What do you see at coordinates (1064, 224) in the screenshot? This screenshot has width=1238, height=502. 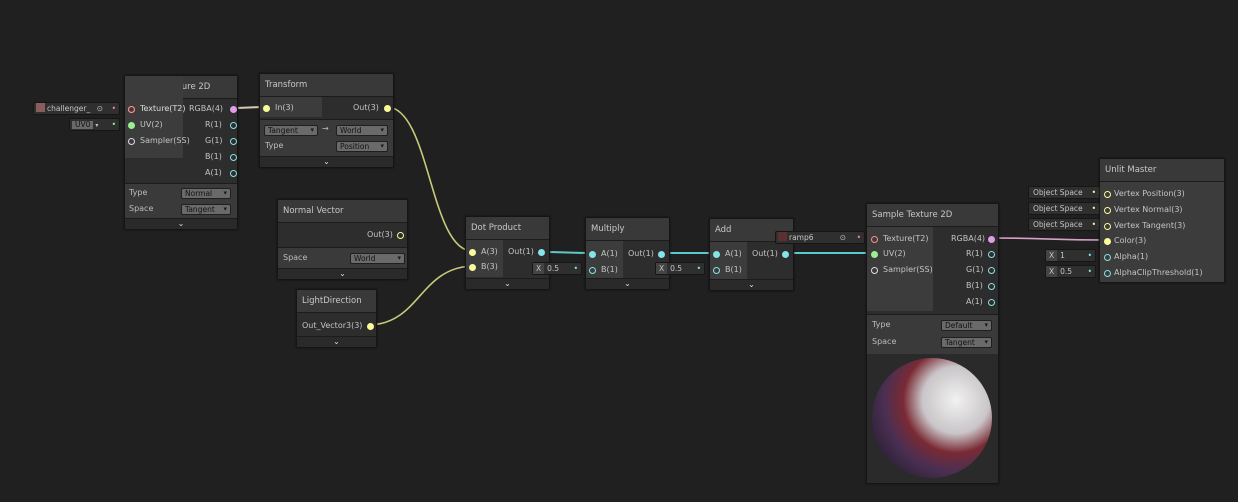 I see `vertex-tangent-space-field: Object Space •` at bounding box center [1064, 224].